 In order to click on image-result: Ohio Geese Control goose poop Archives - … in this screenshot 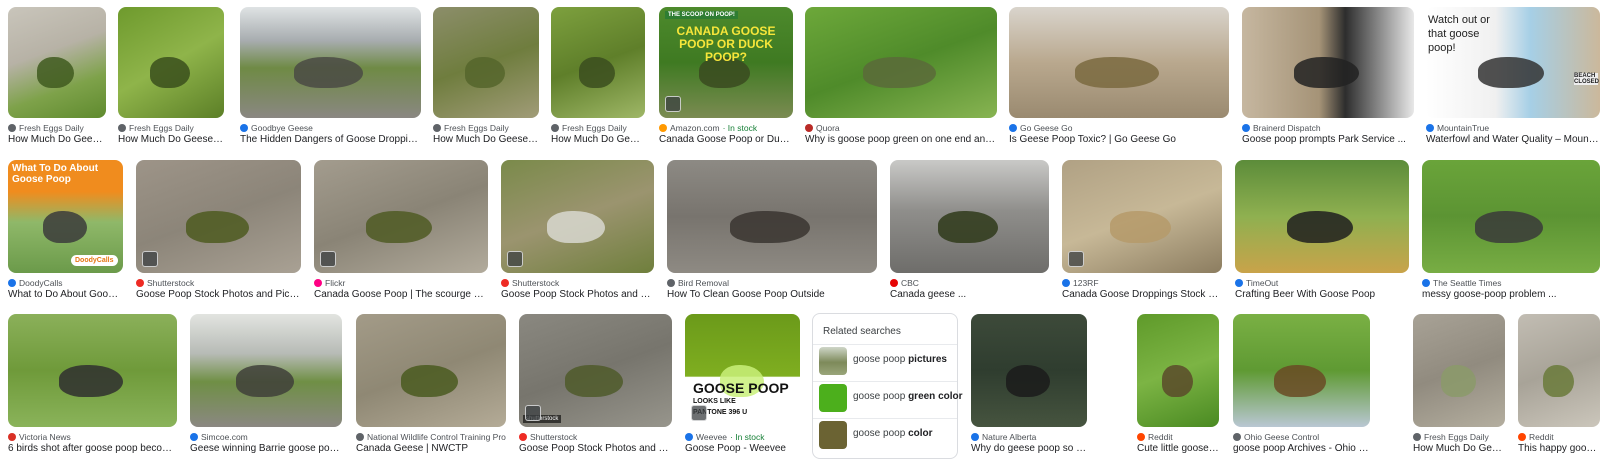, I will do `click(1301, 386)`.